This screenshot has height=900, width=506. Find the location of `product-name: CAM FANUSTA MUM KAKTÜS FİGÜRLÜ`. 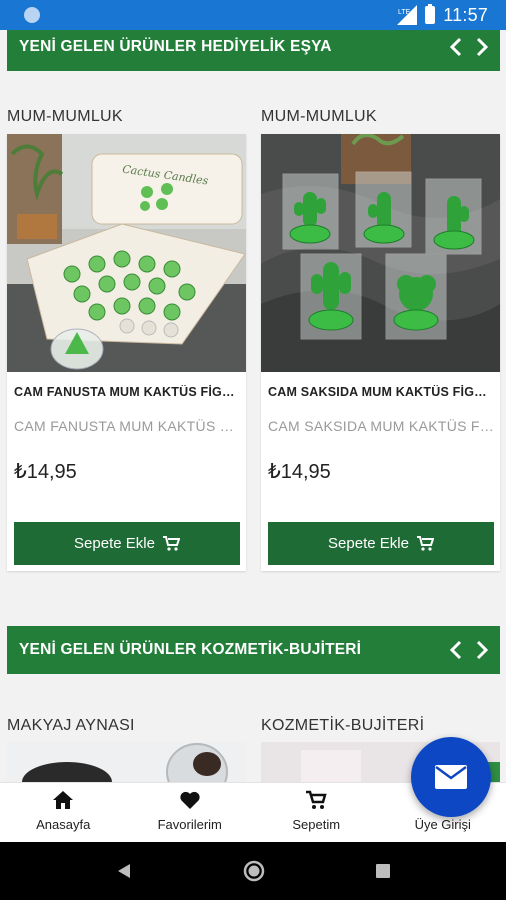

product-name: CAM FANUSTA MUM KAKTÜS FİGÜRLÜ is located at coordinates (127, 392).